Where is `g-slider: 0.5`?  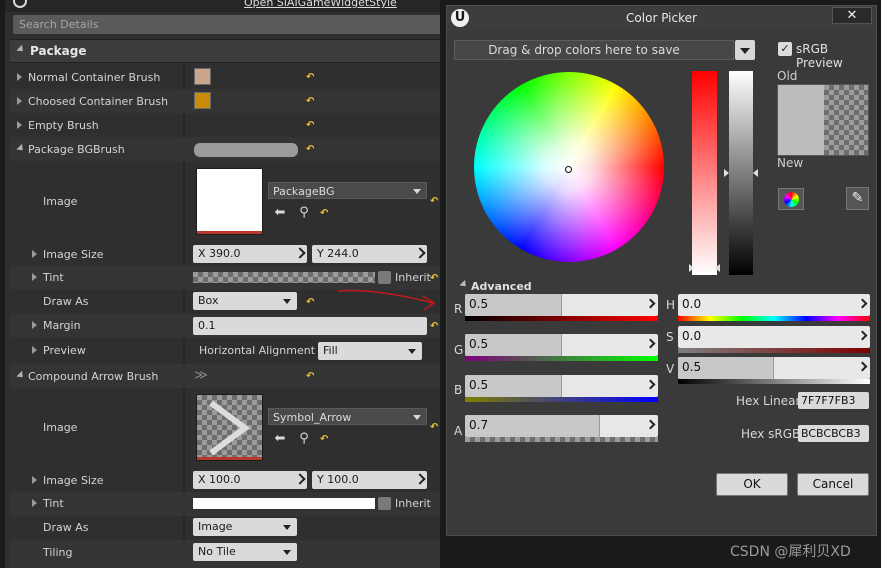
g-slider: 0.5 is located at coordinates (561, 345).